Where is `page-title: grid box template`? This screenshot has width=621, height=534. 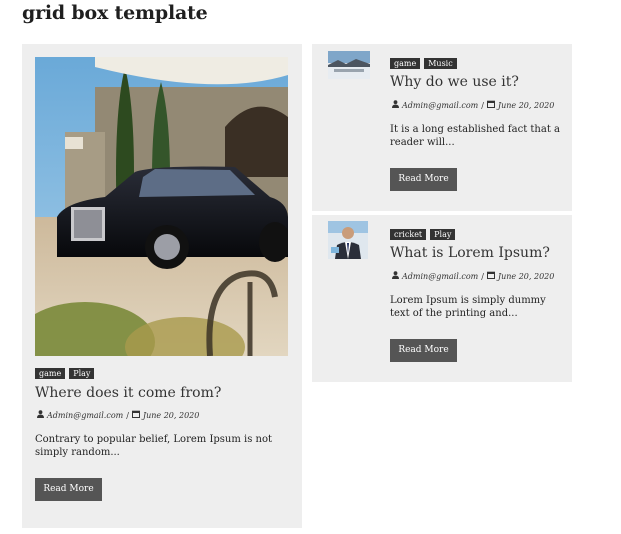 page-title: grid box template is located at coordinates (115, 13).